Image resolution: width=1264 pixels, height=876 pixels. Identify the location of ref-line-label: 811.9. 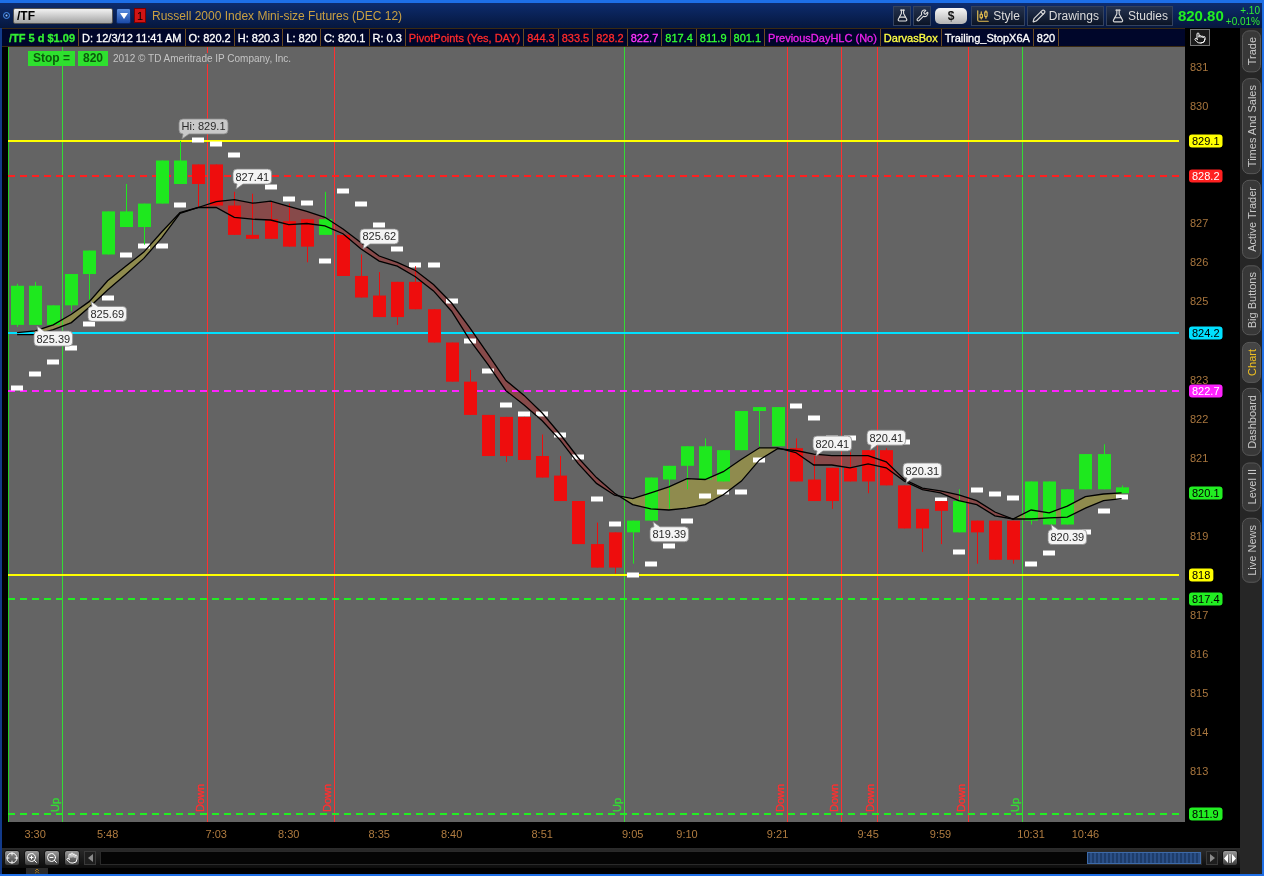
(1205, 814).